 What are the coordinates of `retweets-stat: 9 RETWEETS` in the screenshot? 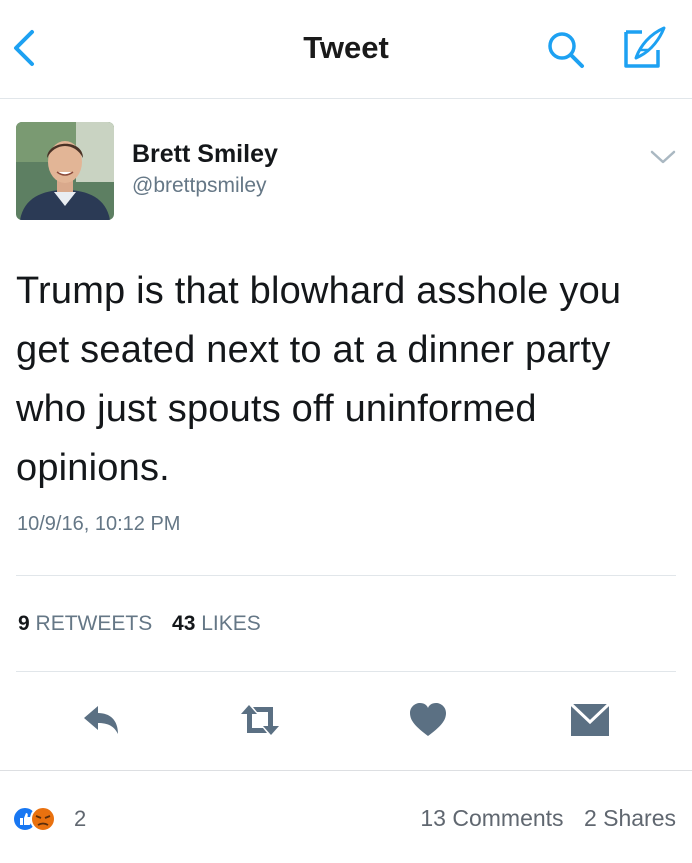 It's located at (85, 623).